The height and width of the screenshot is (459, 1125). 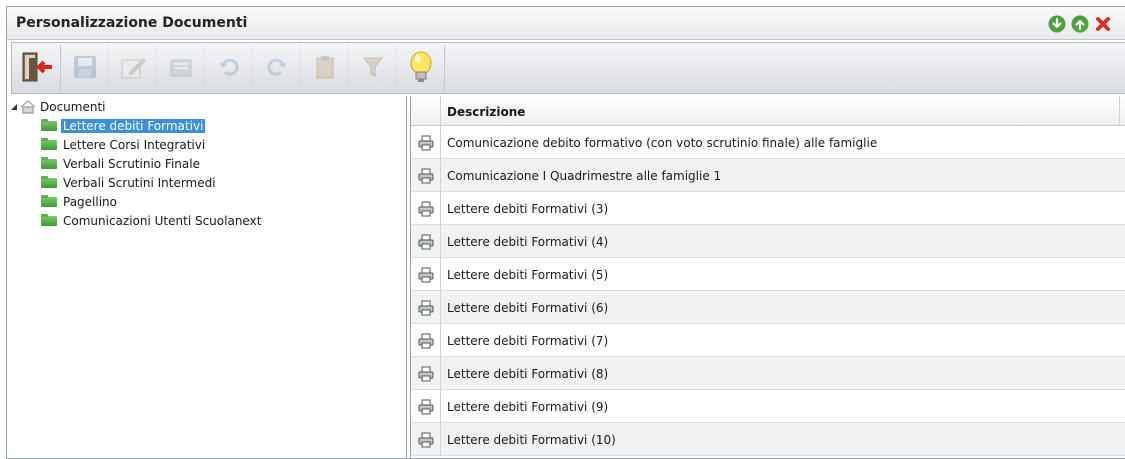 I want to click on undo-button, so click(x=229, y=68).